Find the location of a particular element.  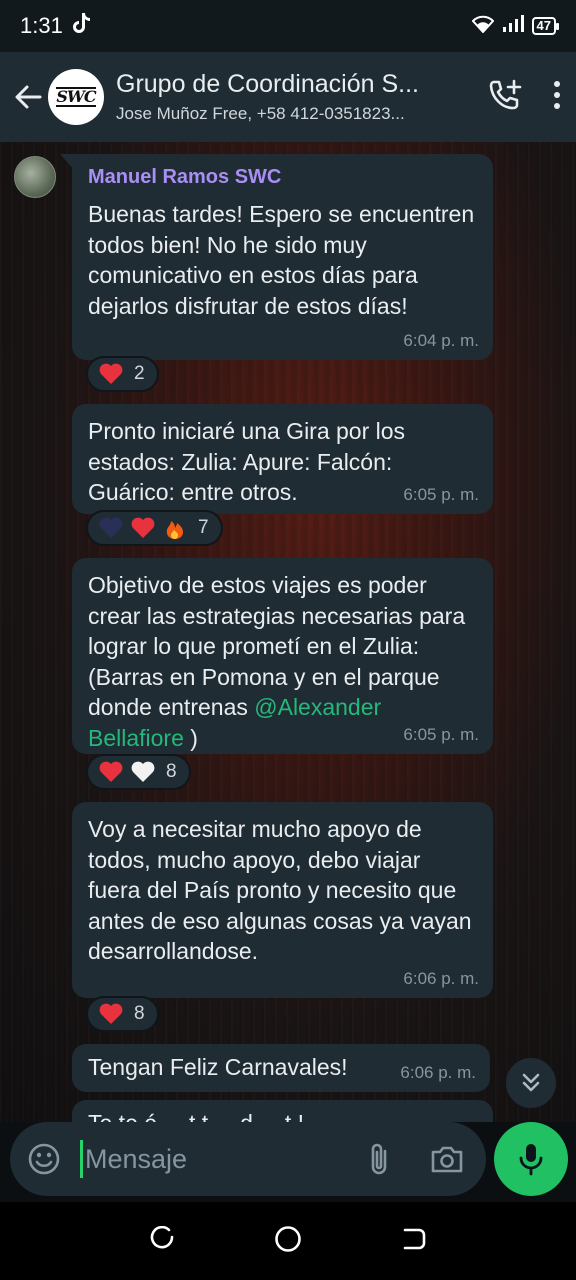

attach-button is located at coordinates (379, 1159).